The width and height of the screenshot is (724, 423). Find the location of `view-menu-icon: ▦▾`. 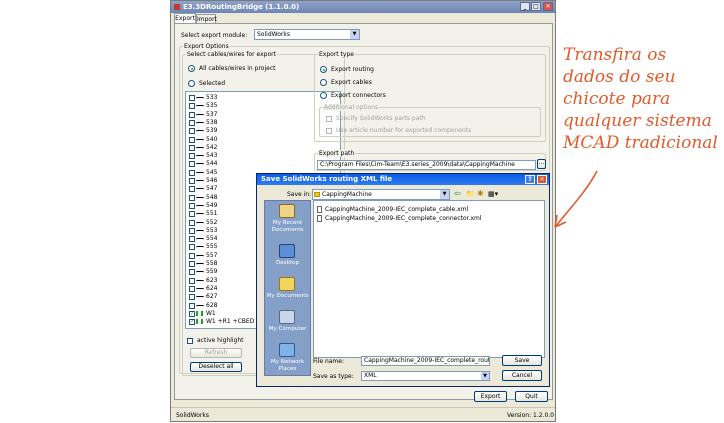

view-menu-icon: ▦▾ is located at coordinates (493, 194).